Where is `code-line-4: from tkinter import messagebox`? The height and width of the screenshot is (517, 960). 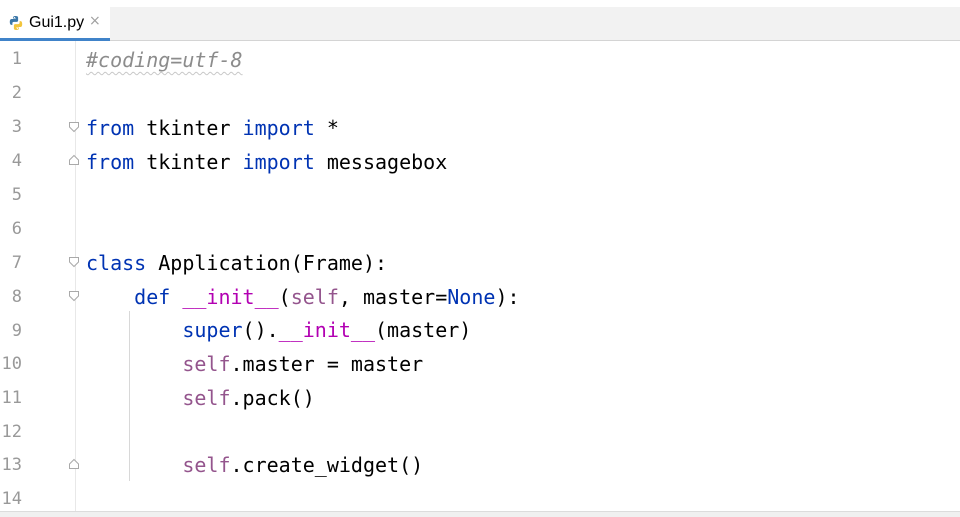
code-line-4: from tkinter import messagebox is located at coordinates (266, 162).